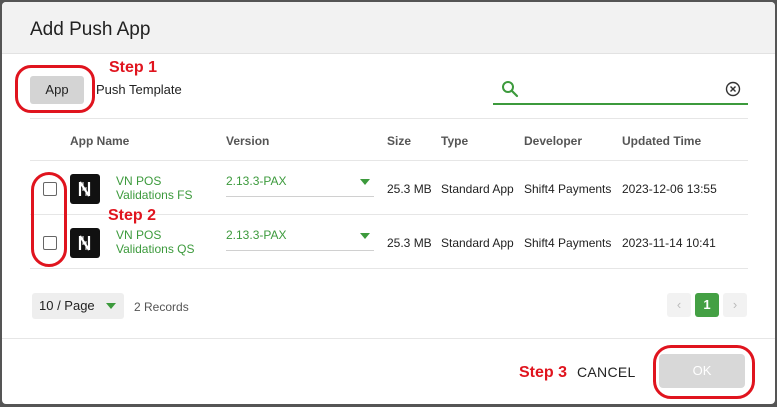 Image resolution: width=777 pixels, height=407 pixels. What do you see at coordinates (67, 305) in the screenshot?
I see `page-size-value: 10 / Page` at bounding box center [67, 305].